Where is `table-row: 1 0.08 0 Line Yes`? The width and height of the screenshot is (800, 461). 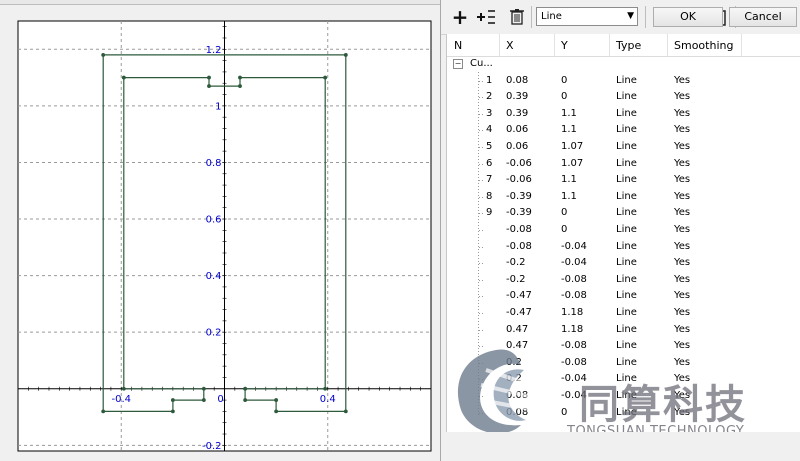
table-row: 1 0.08 0 Line Yes is located at coordinates (623, 81).